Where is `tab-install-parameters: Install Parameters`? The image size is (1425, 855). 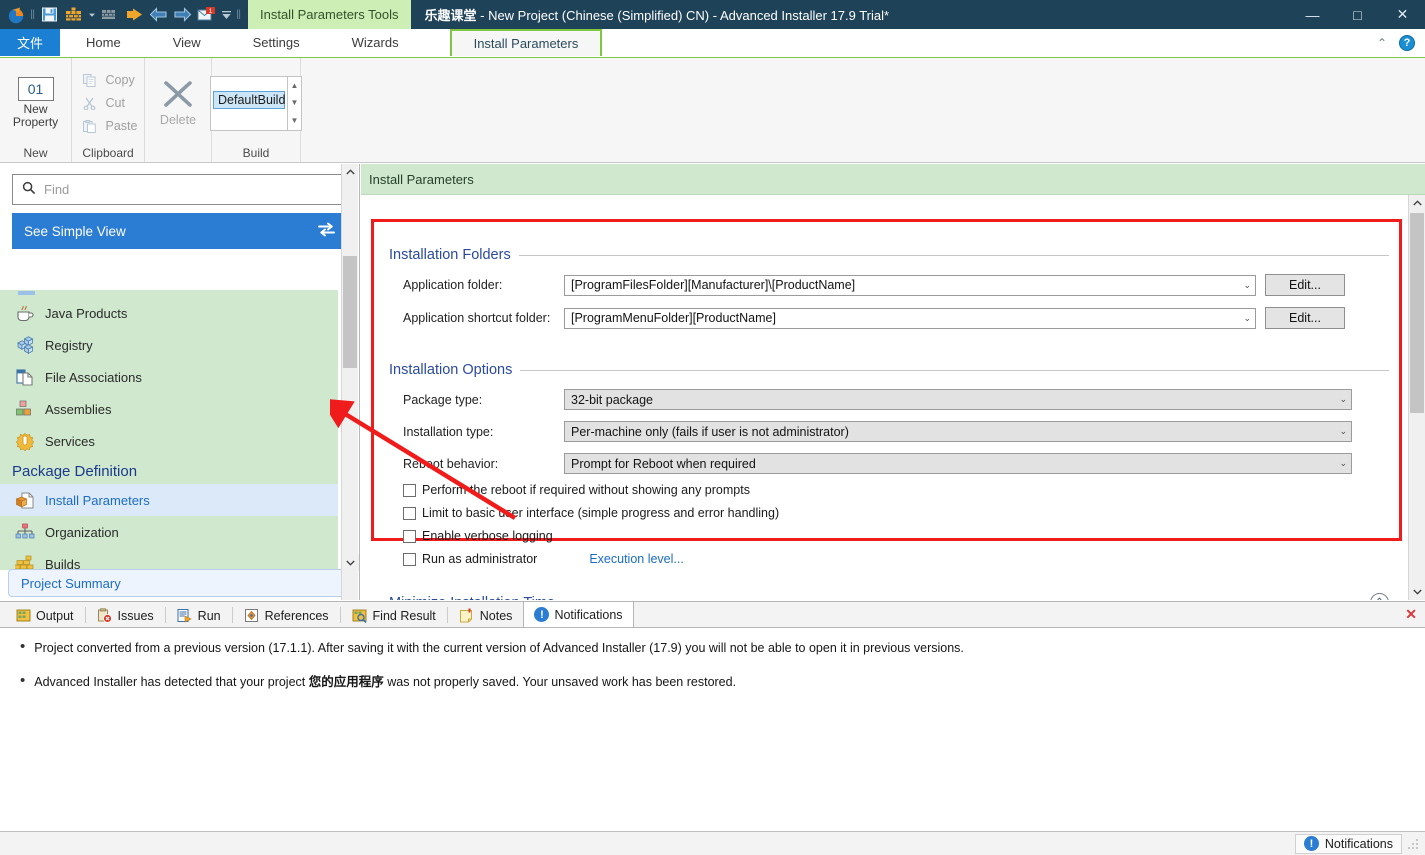
tab-install-parameters: Install Parameters is located at coordinates (526, 42).